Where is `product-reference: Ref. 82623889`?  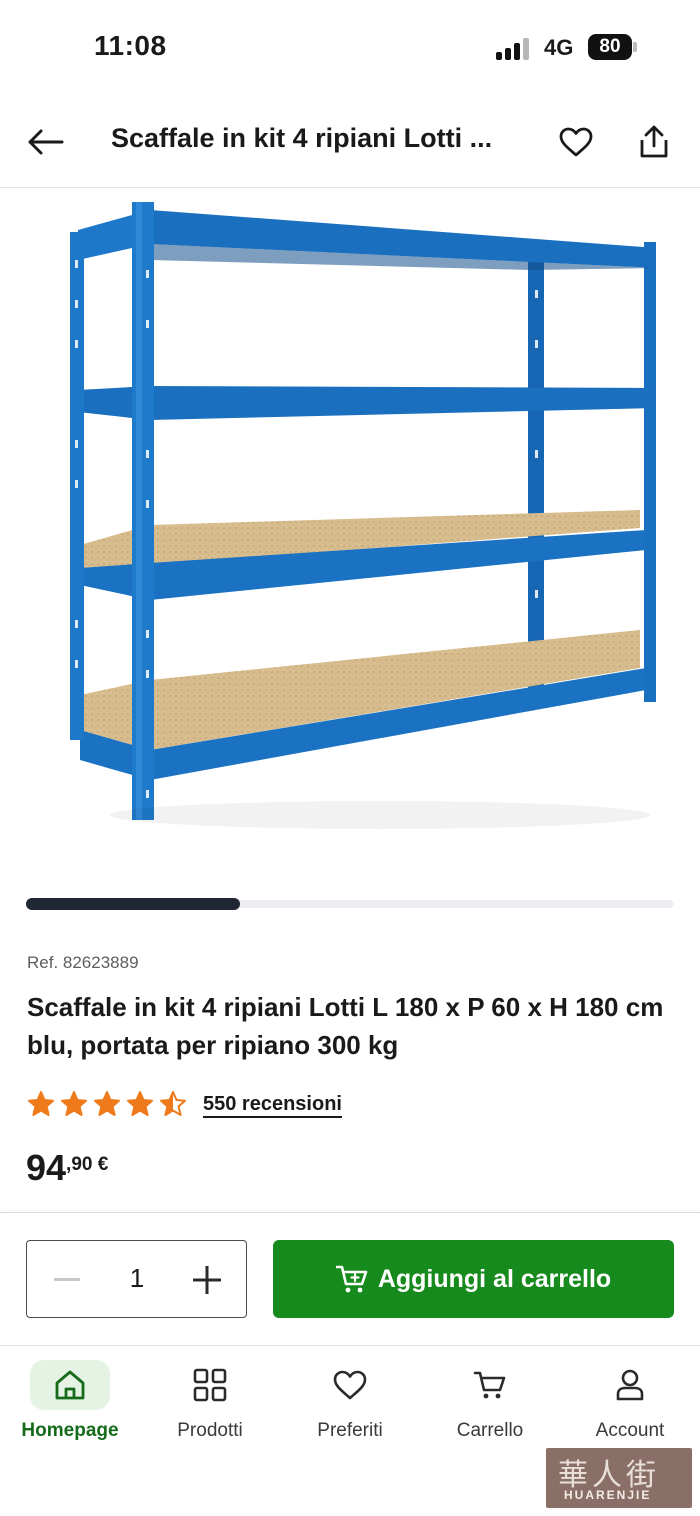 product-reference: Ref. 82623889 is located at coordinates (83, 962).